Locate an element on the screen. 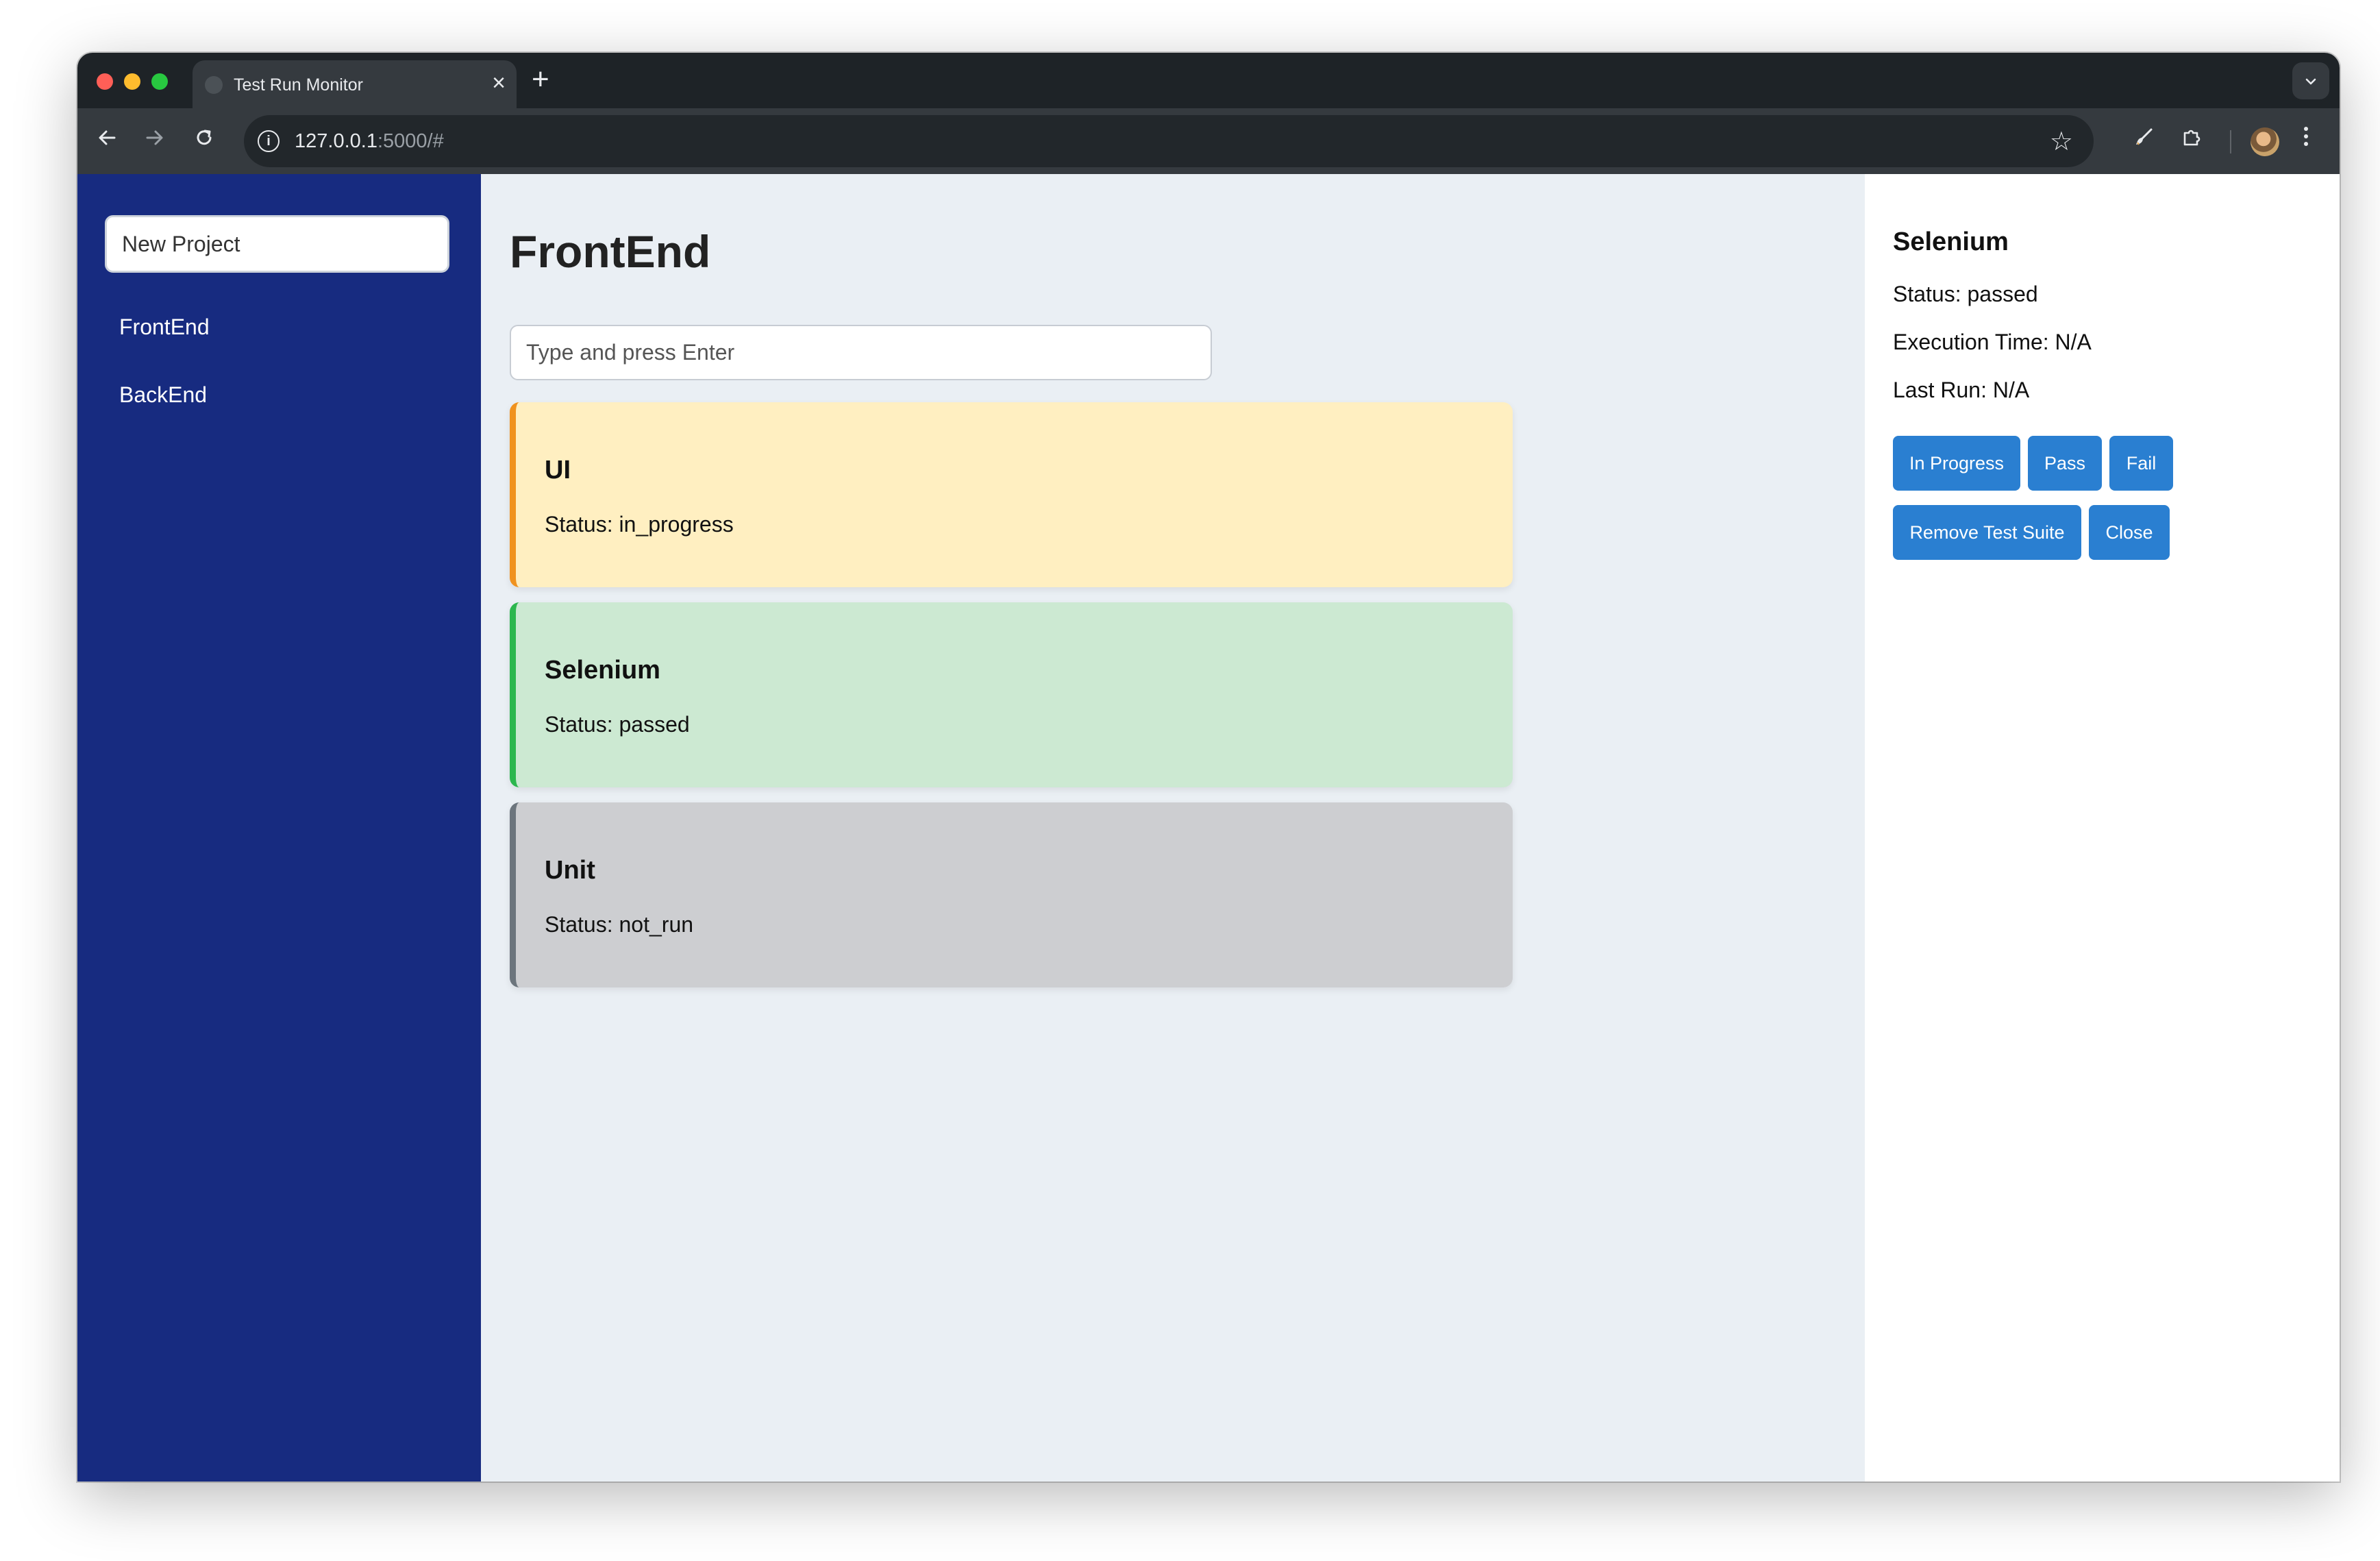 This screenshot has width=2380, height=1561. star-icon: ☆ is located at coordinates (2061, 141).